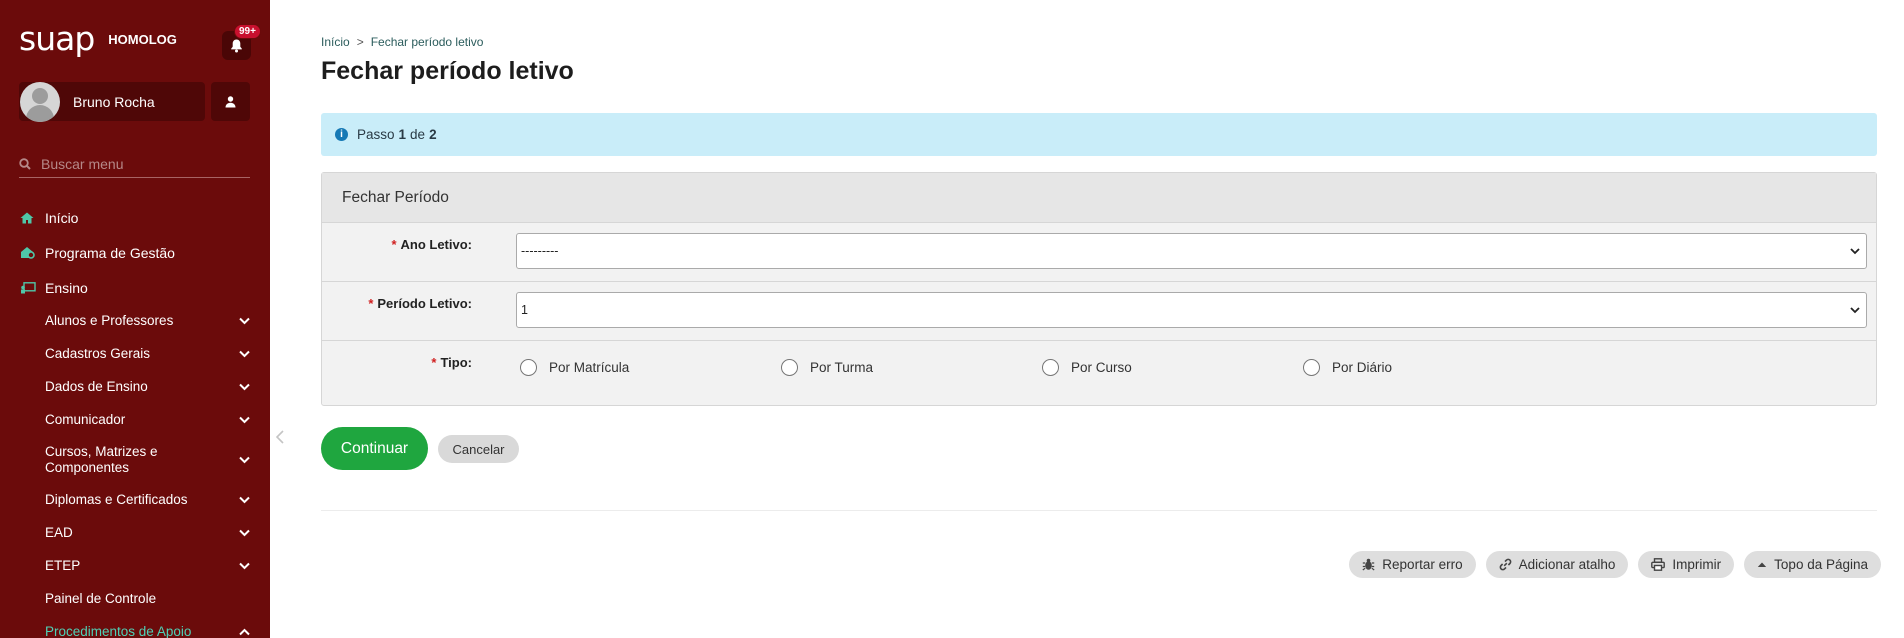  What do you see at coordinates (1433, 367) in the screenshot?
I see `radio-por-diario: Por Diário` at bounding box center [1433, 367].